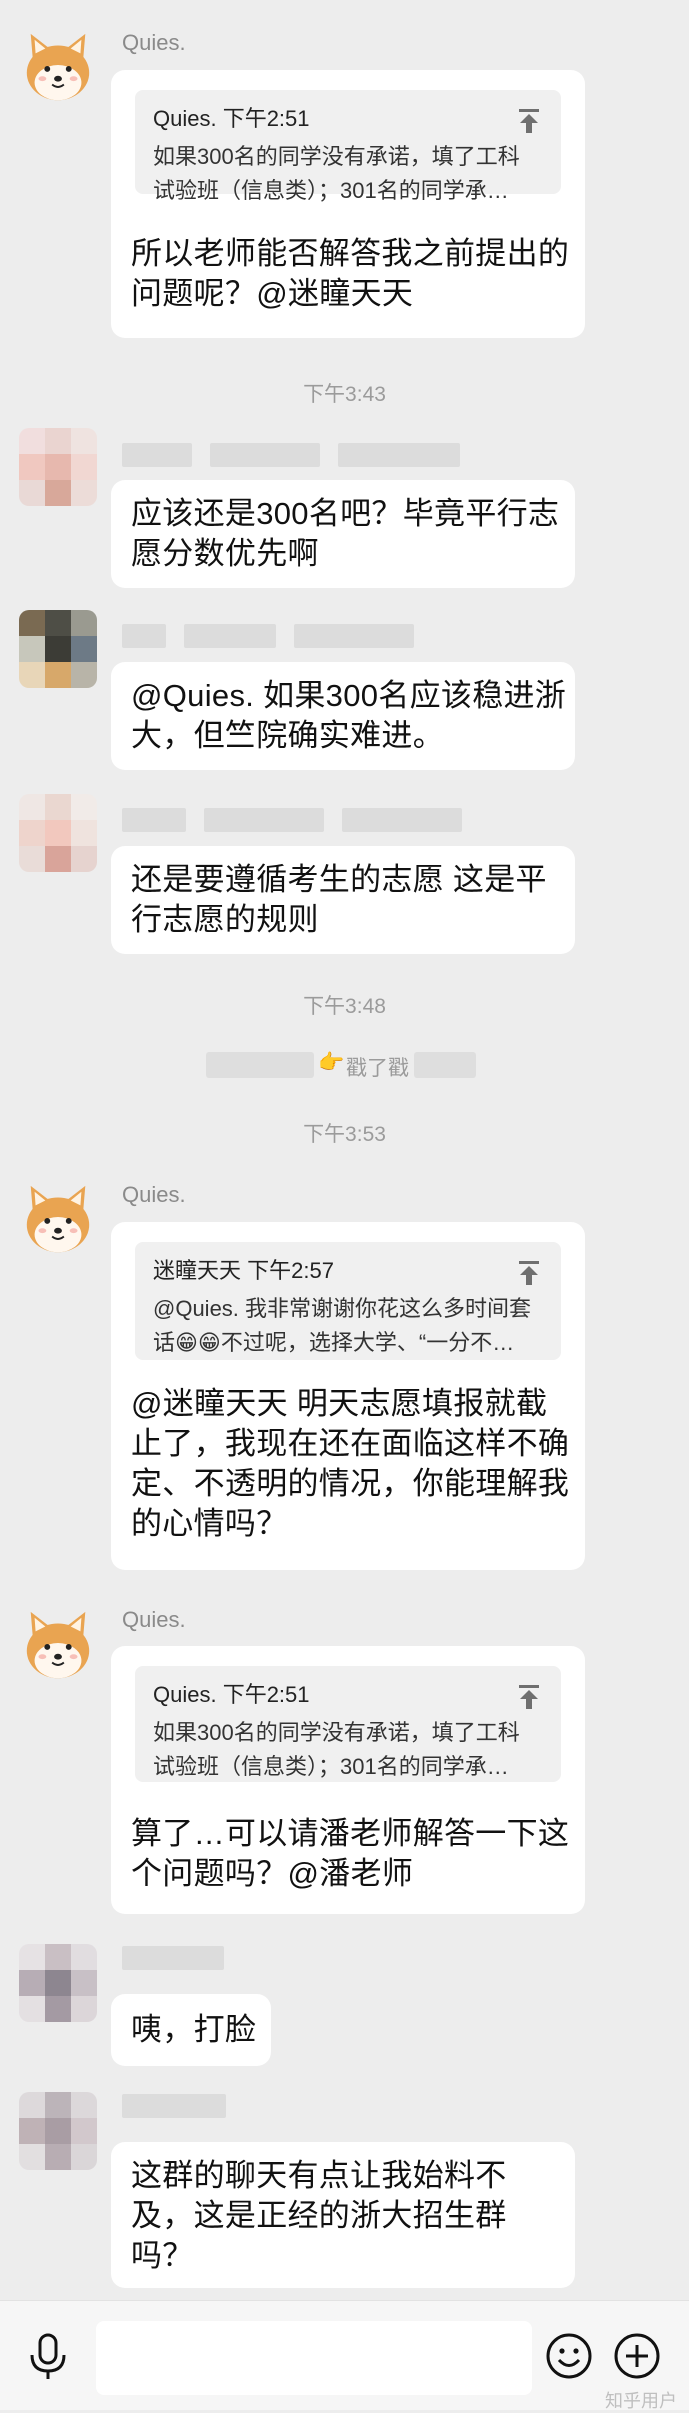  I want to click on poke-hand-icon: 👉, so click(331, 1062).